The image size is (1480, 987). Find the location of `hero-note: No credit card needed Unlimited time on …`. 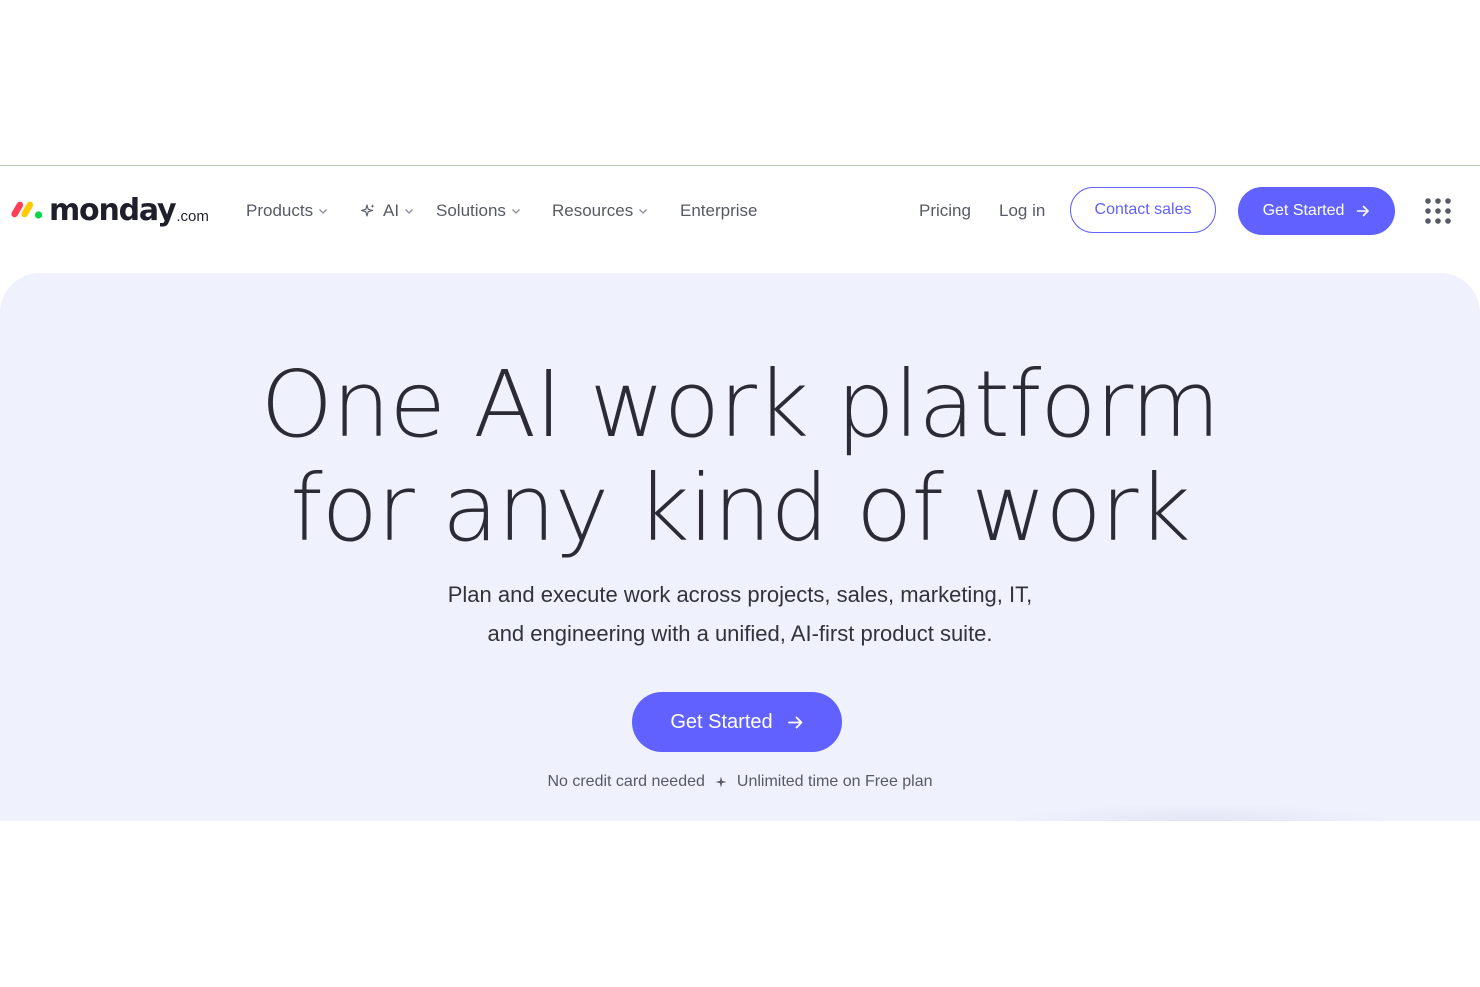

hero-note: No credit card needed Unlimited time on … is located at coordinates (740, 782).